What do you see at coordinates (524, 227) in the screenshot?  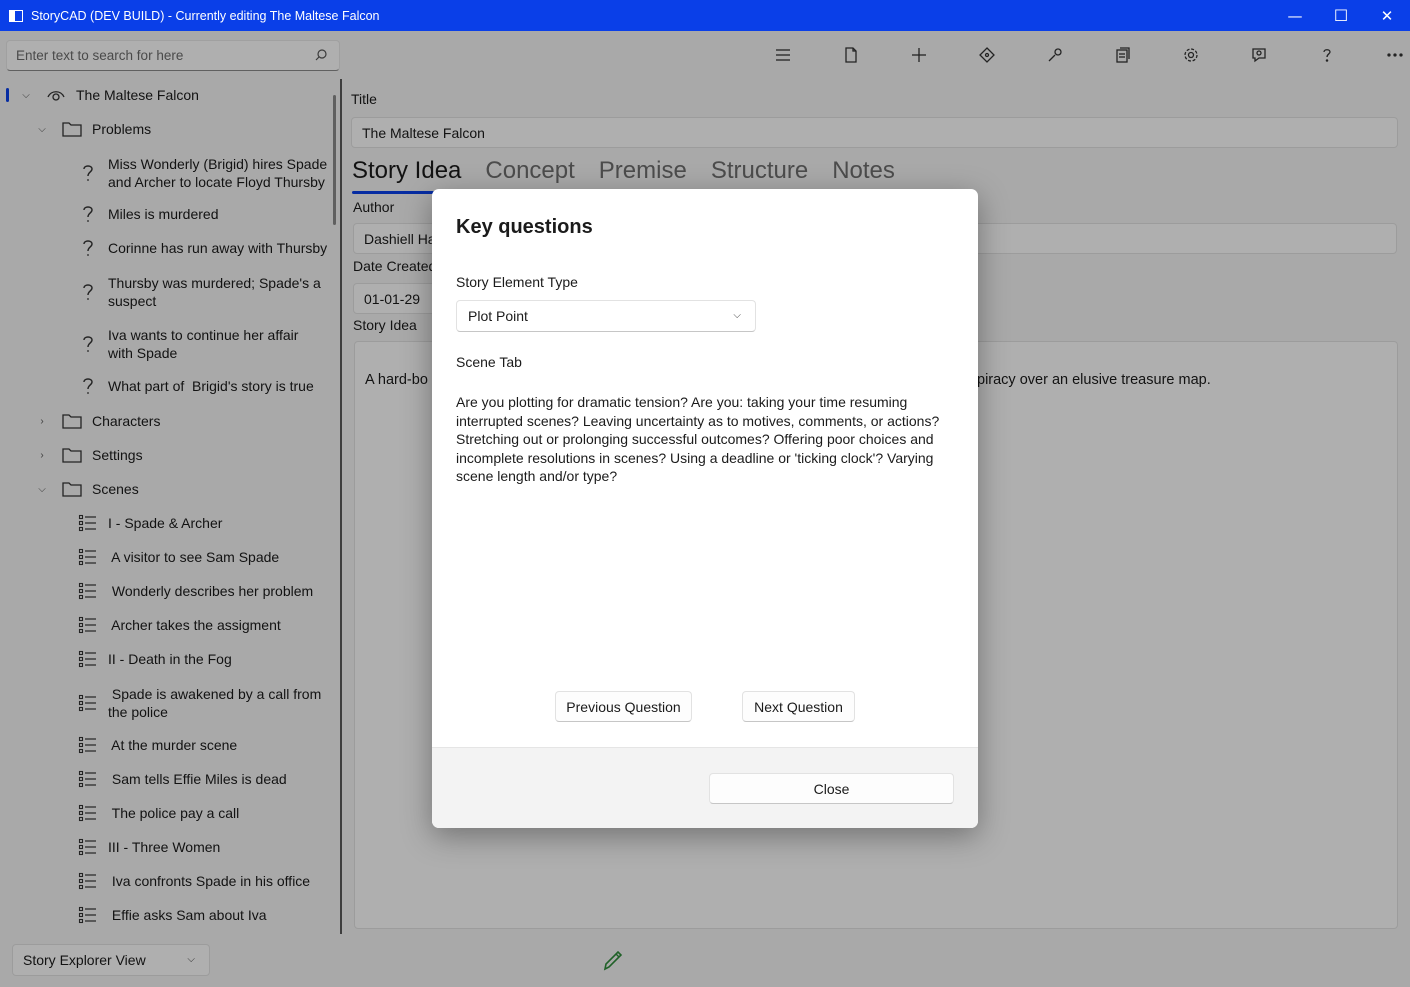 I see `dialog-title: Key questions` at bounding box center [524, 227].